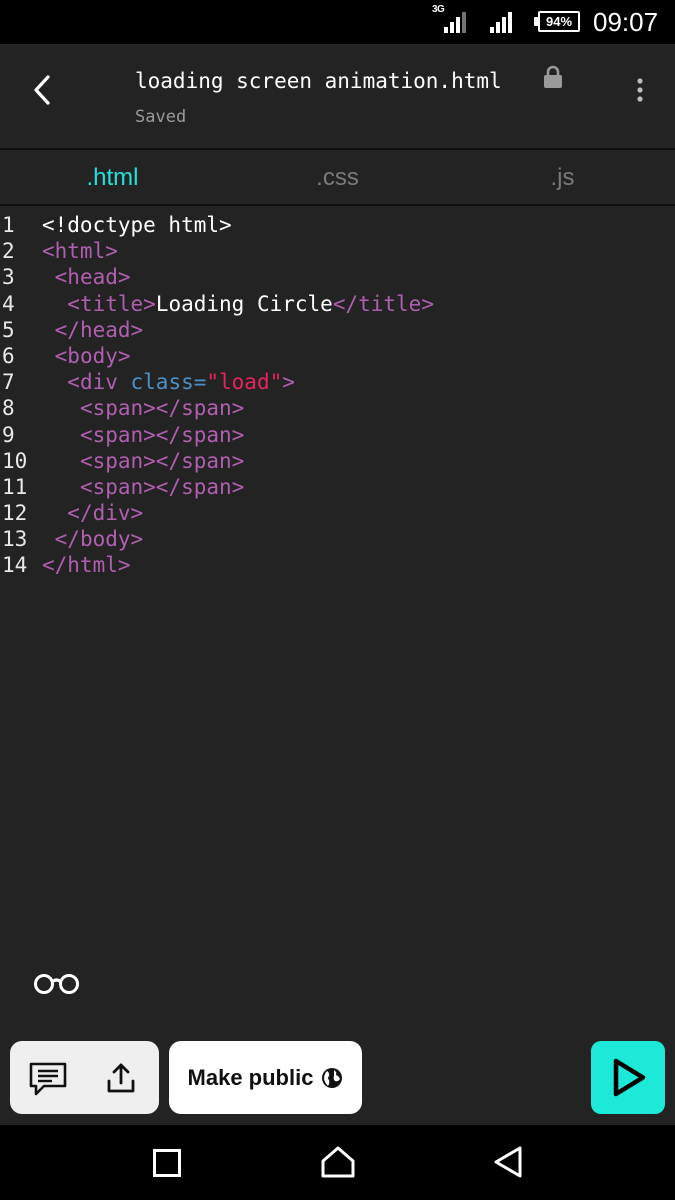 The height and width of the screenshot is (1200, 675). What do you see at coordinates (8, 277) in the screenshot?
I see `line-number: 3` at bounding box center [8, 277].